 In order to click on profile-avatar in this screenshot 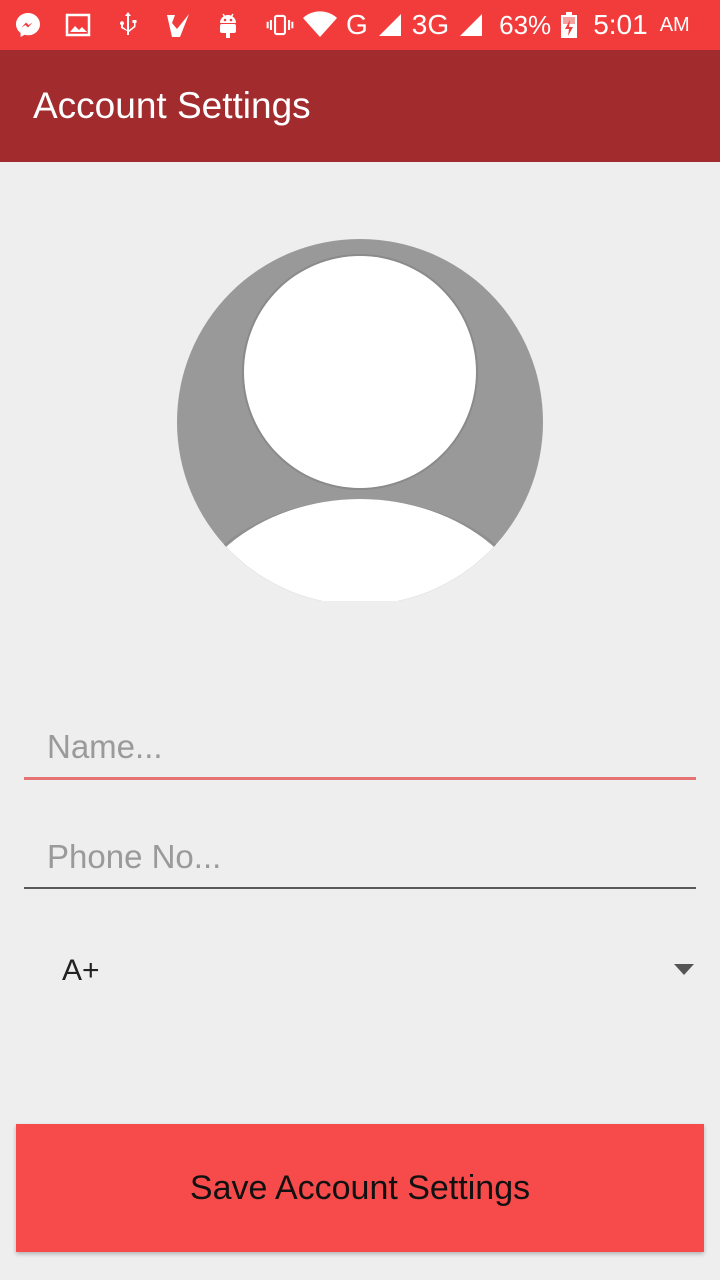, I will do `click(360, 422)`.